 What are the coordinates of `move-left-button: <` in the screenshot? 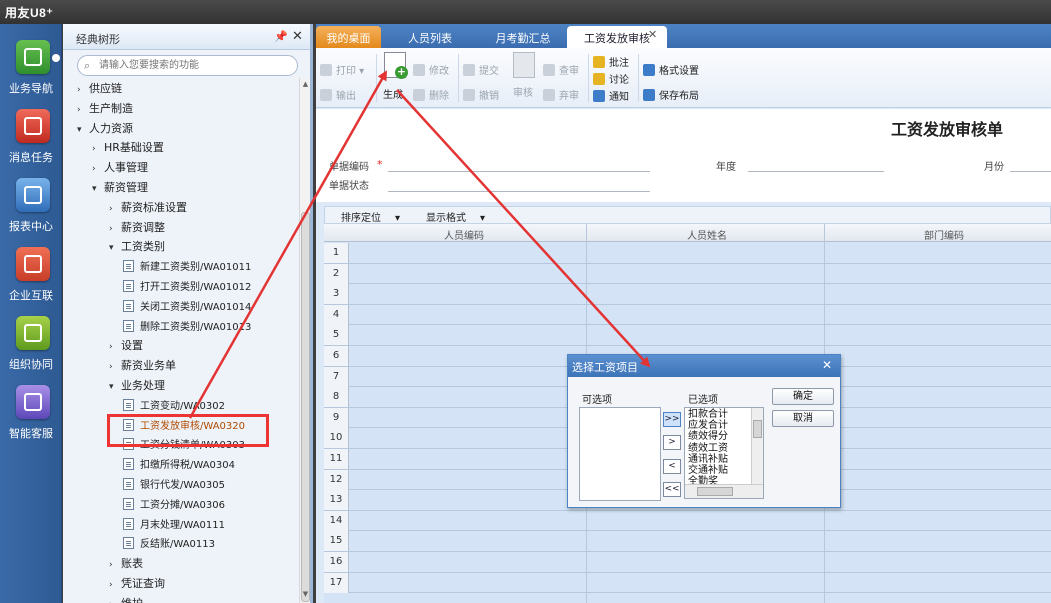 It's located at (672, 466).